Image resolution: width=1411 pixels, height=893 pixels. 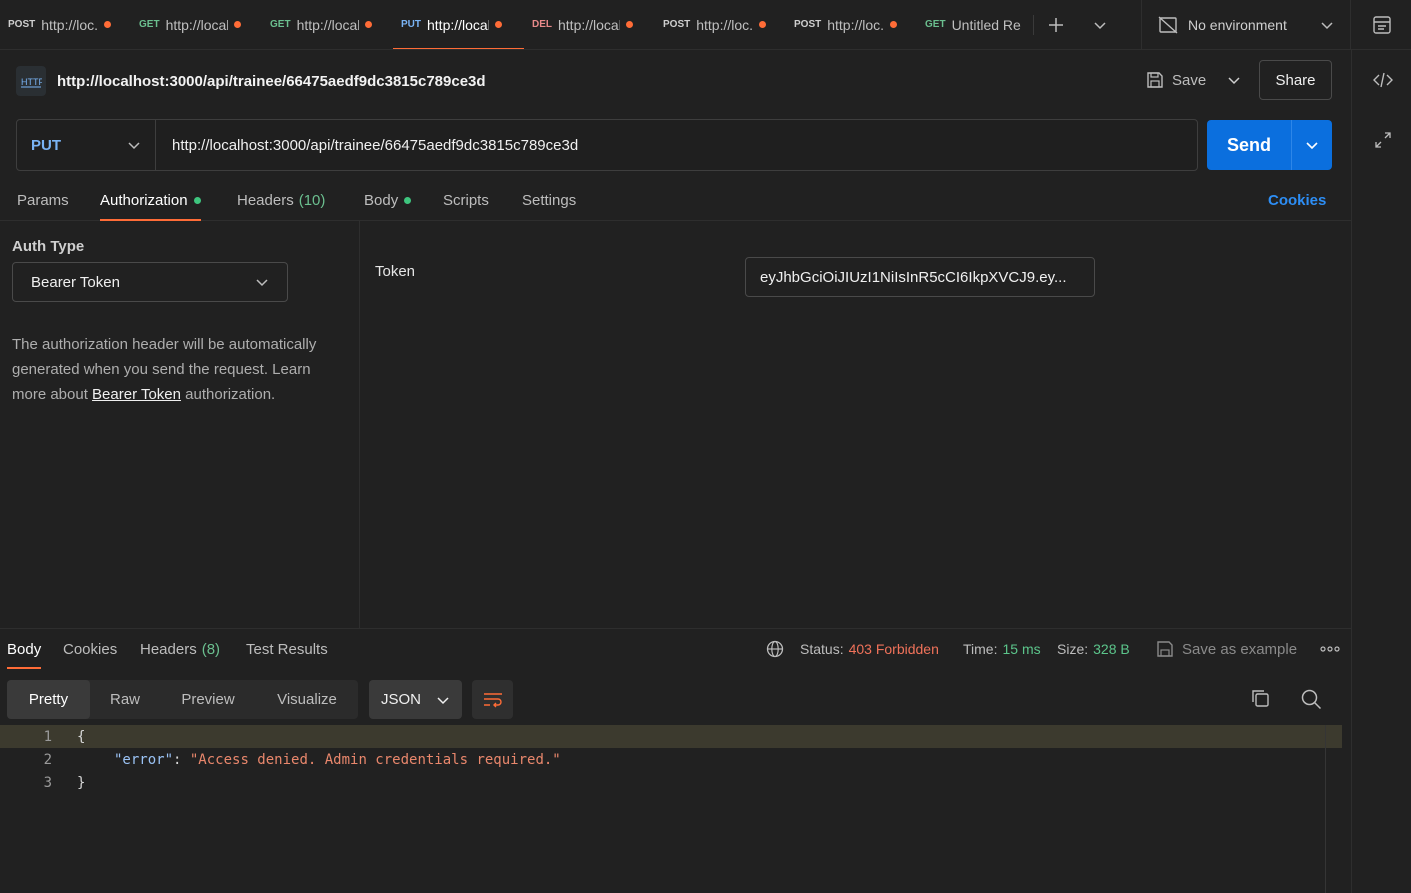 What do you see at coordinates (1295, 80) in the screenshot?
I see `share-button: Share` at bounding box center [1295, 80].